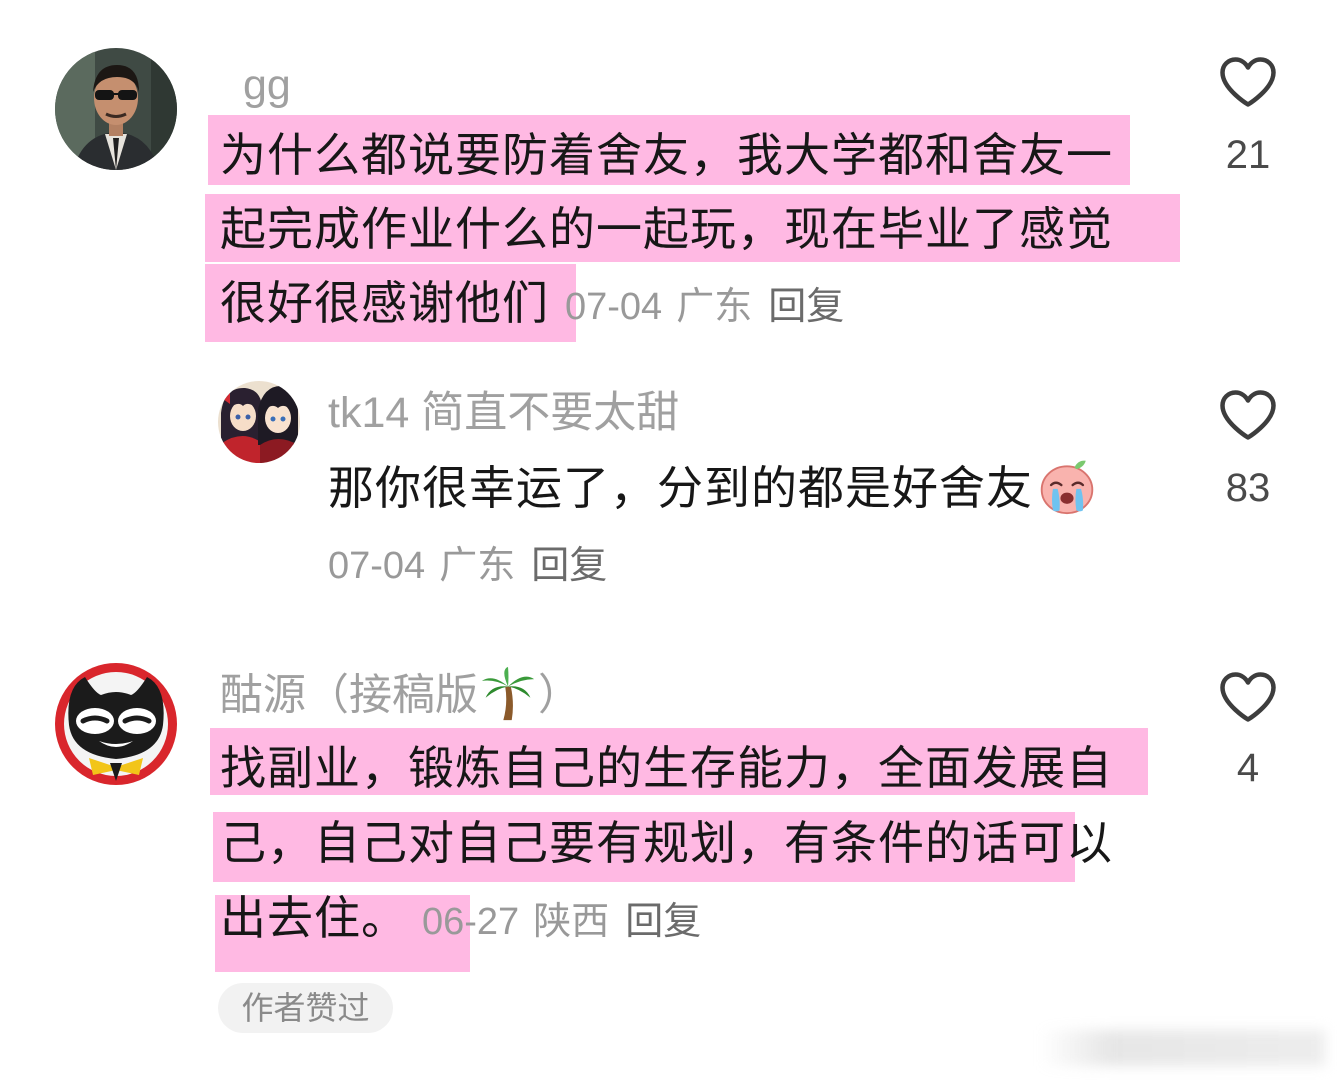  What do you see at coordinates (1248, 768) in the screenshot?
I see `like-count: 4` at bounding box center [1248, 768].